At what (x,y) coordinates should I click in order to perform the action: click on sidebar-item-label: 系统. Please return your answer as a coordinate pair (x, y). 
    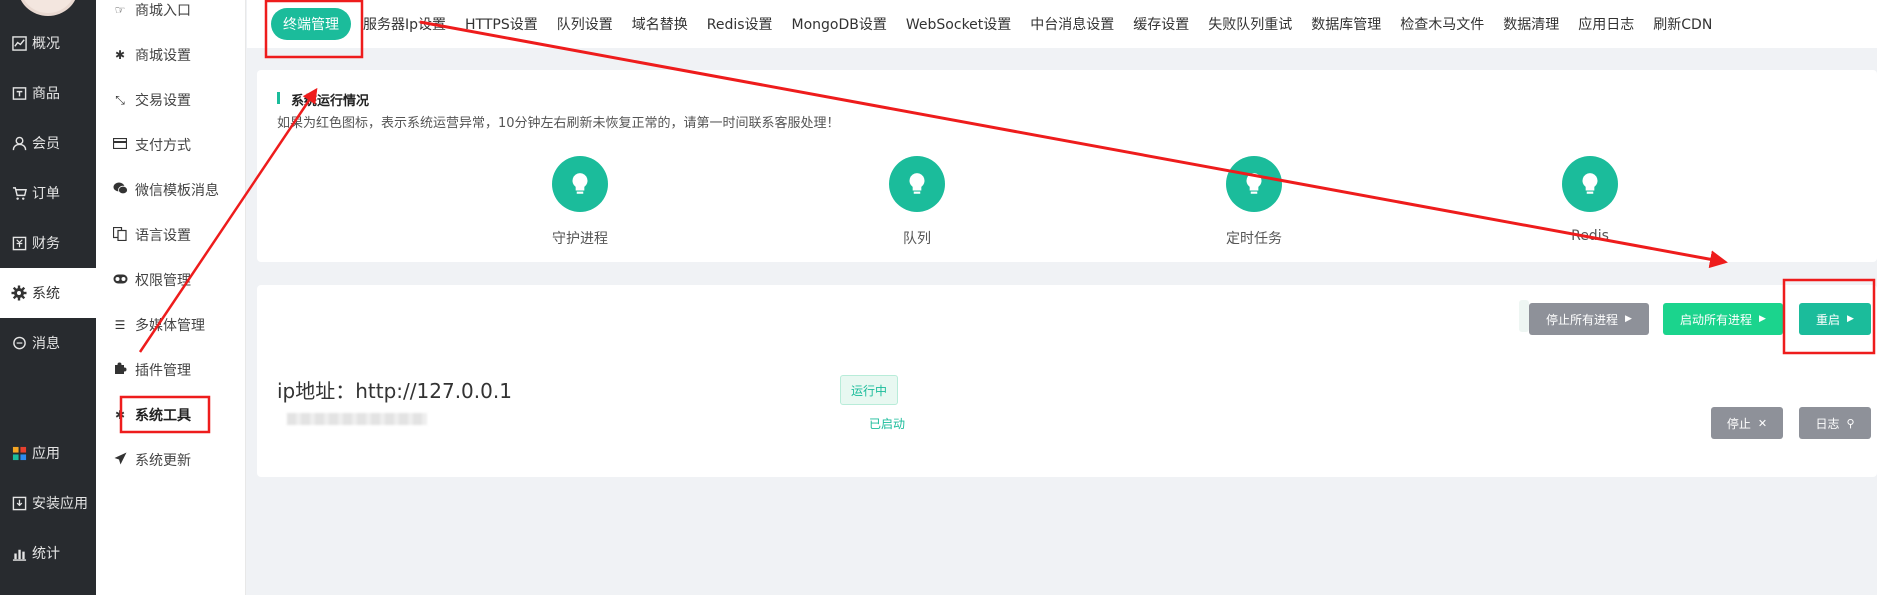
    Looking at the image, I should click on (46, 294).